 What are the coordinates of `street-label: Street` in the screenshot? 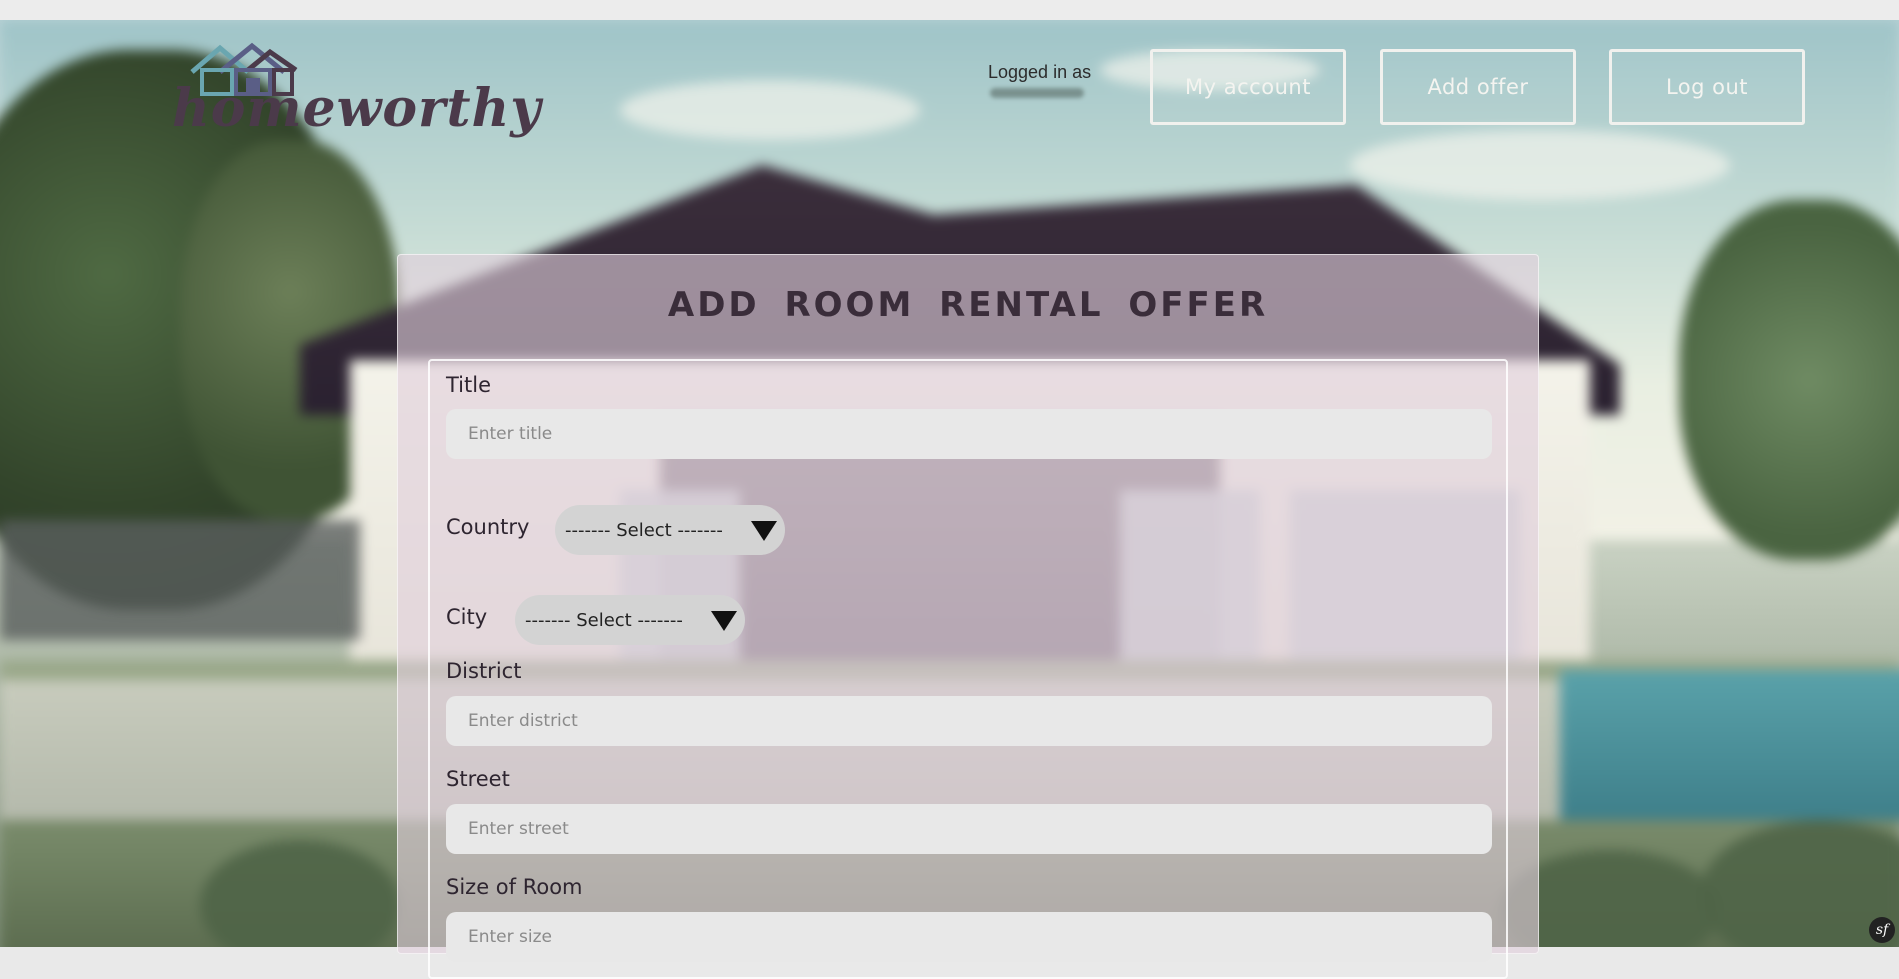 It's located at (478, 779).